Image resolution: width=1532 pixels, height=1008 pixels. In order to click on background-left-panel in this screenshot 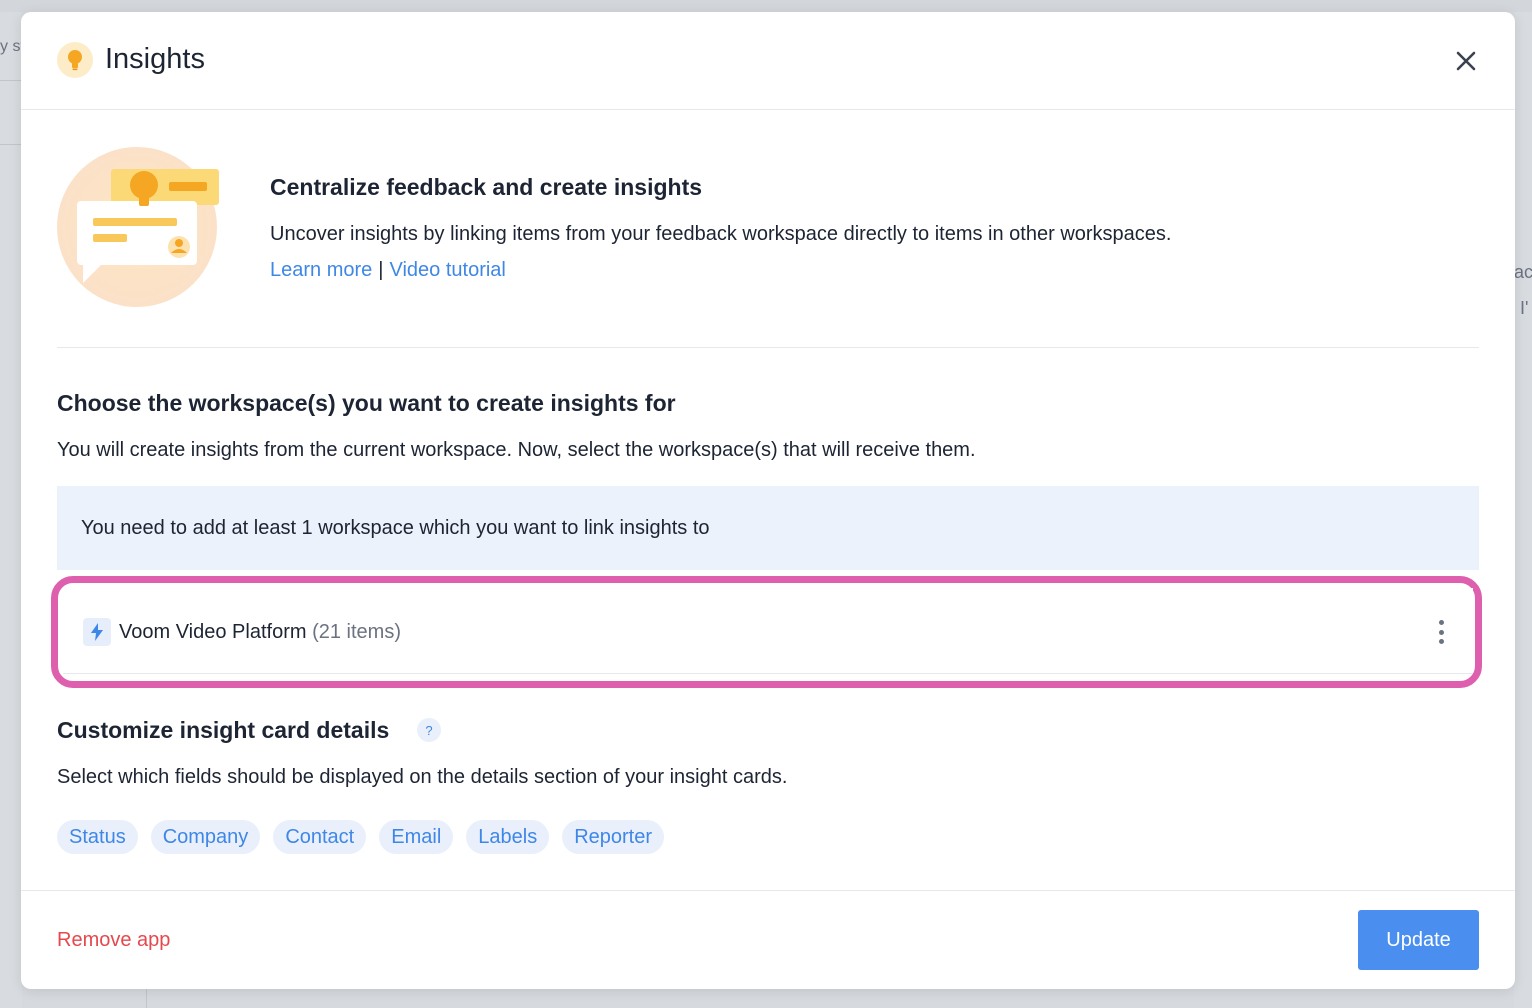, I will do `click(11, 510)`.